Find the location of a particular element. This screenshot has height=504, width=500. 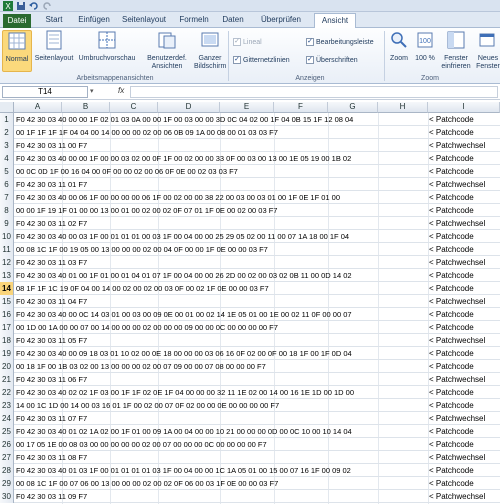

row-header: 26 is located at coordinates (7, 444).